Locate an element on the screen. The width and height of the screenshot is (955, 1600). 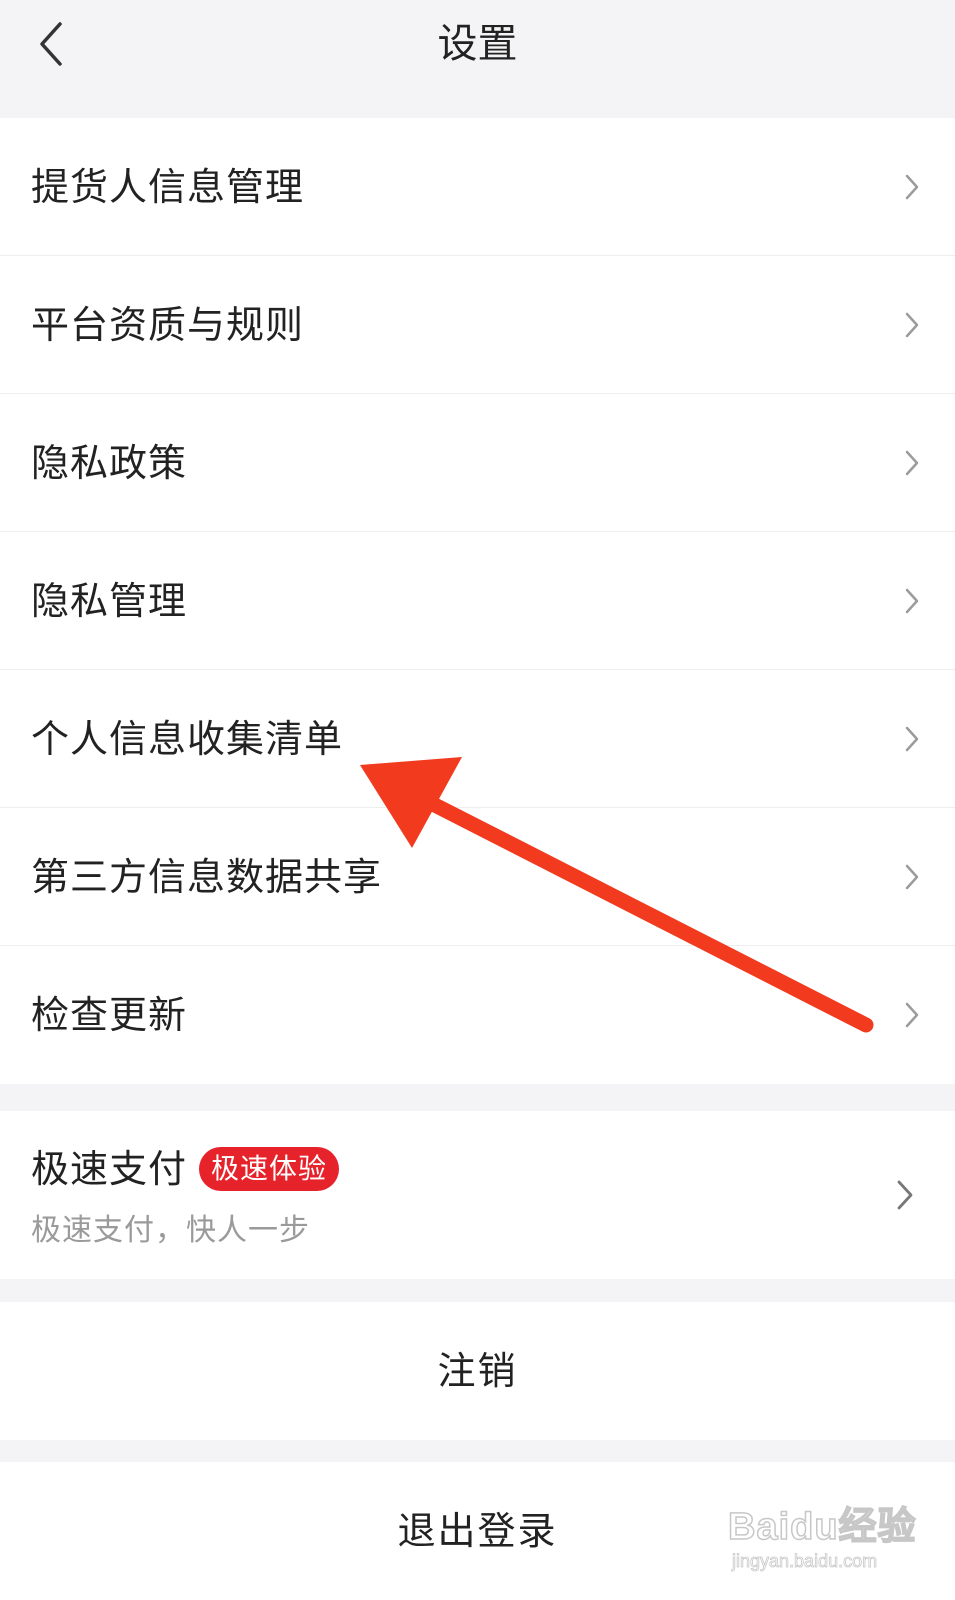
menu-item-label: 个人信息收集清单 is located at coordinates (187, 739).